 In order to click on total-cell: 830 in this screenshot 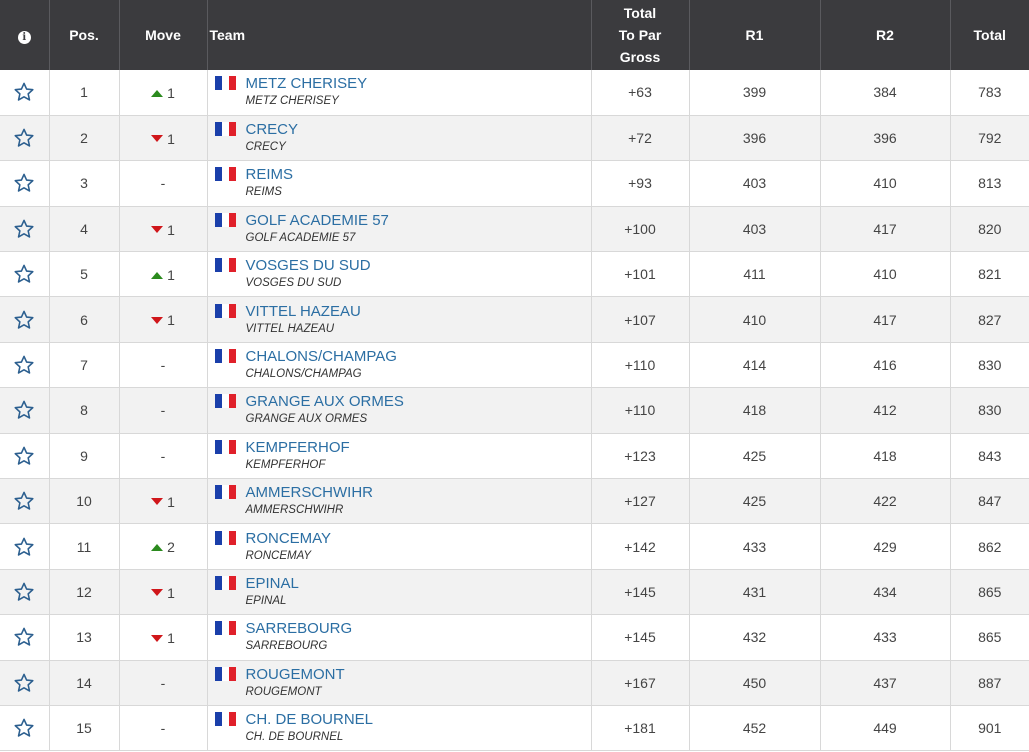, I will do `click(989, 410)`.